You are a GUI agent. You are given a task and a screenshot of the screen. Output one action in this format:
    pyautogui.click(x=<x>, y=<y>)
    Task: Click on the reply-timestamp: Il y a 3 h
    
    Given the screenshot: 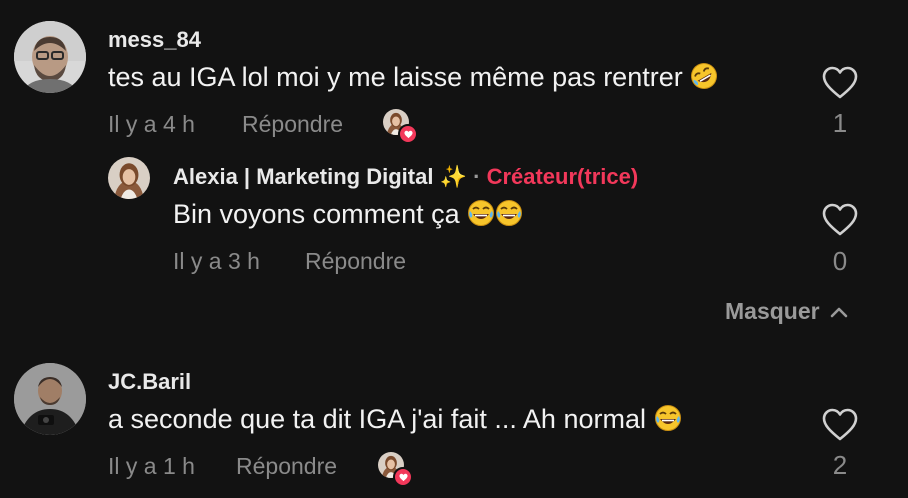 What is the action you would take?
    pyautogui.click(x=216, y=261)
    